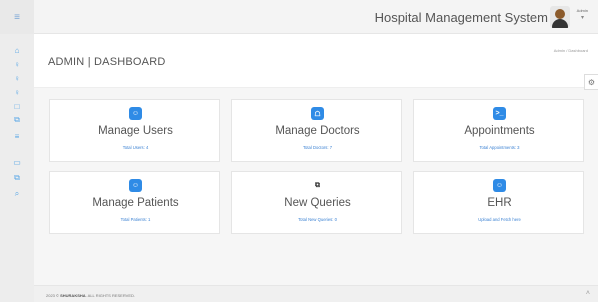  Describe the element at coordinates (571, 50) in the screenshot. I see `breadcrumb: Admin / Dashboard` at that location.